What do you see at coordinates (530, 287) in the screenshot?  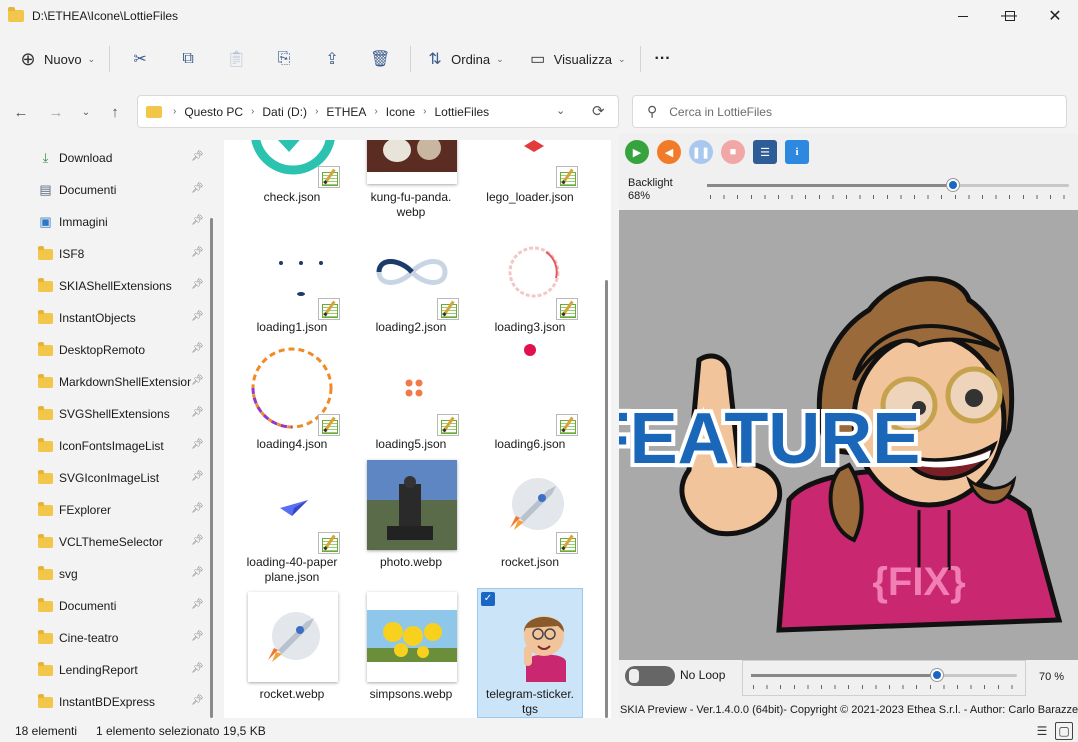 I see `file-tile: loading3.json` at bounding box center [530, 287].